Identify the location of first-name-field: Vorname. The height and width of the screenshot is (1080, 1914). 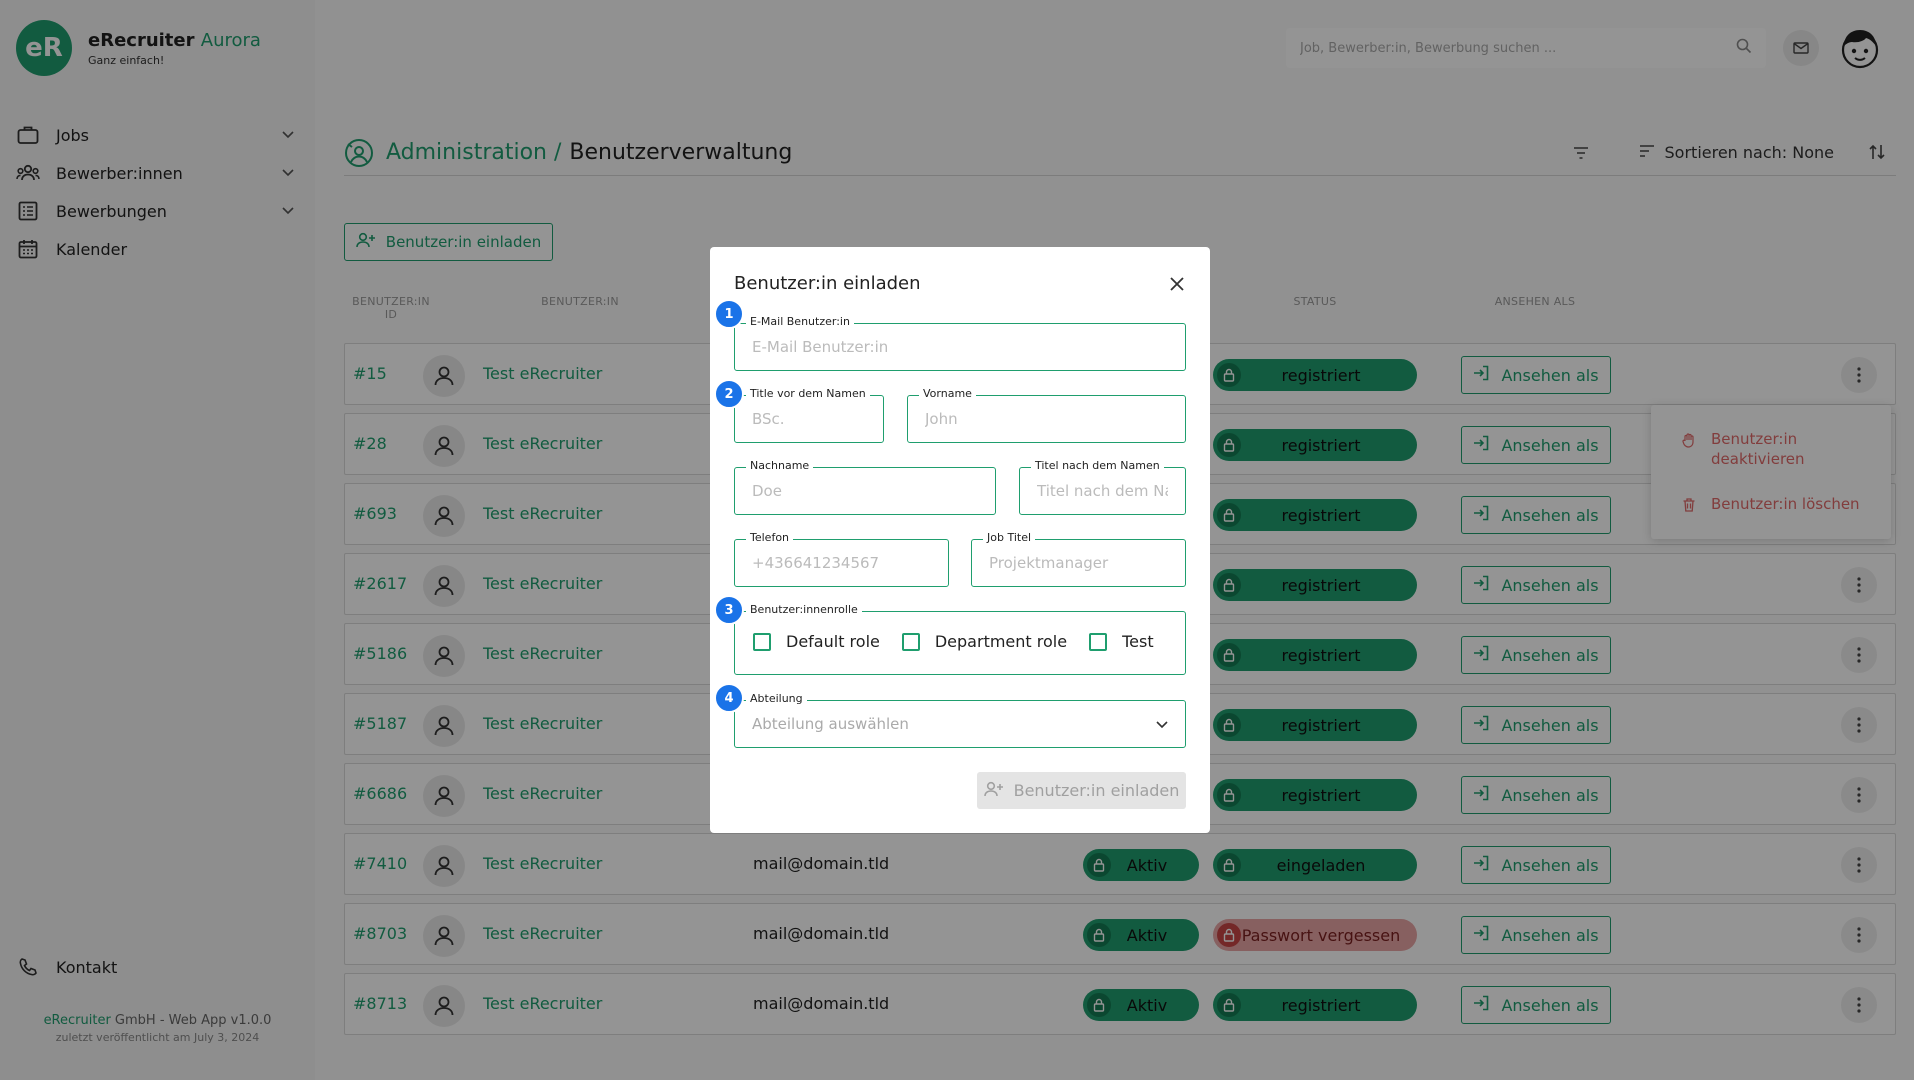
(1046, 415).